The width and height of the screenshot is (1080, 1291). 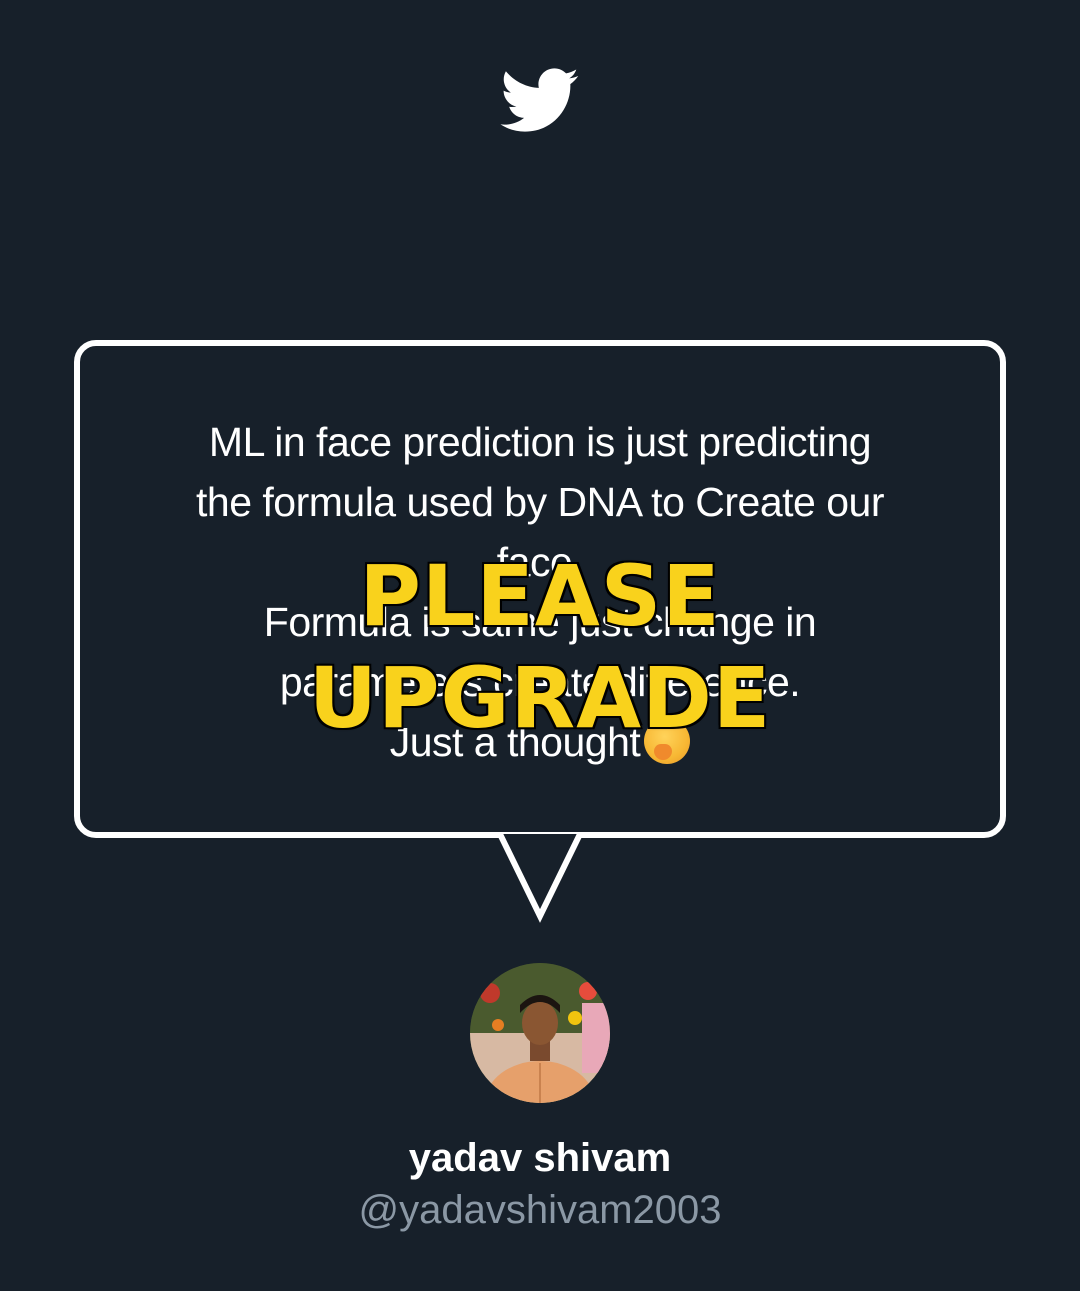 I want to click on tweet-line: ML in face prediction is just predicting, so click(x=540, y=442).